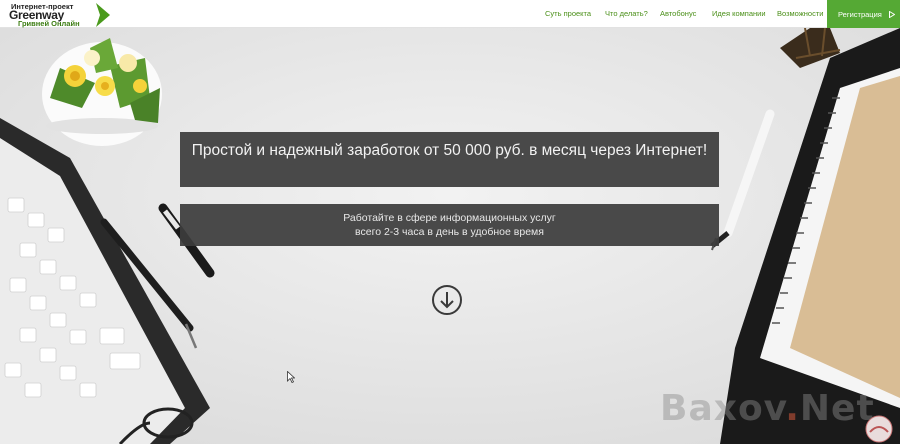  I want to click on nav-item-autobonus: Автобонус, so click(678, 13).